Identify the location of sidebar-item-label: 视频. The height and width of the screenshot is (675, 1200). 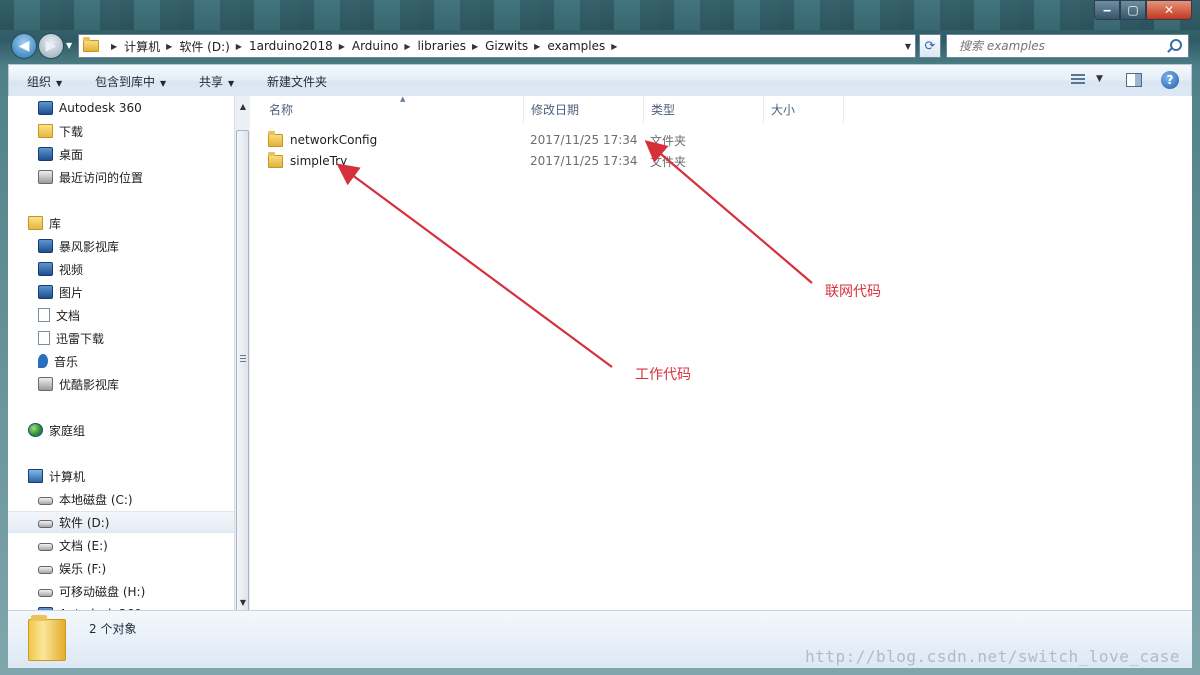
(71, 269).